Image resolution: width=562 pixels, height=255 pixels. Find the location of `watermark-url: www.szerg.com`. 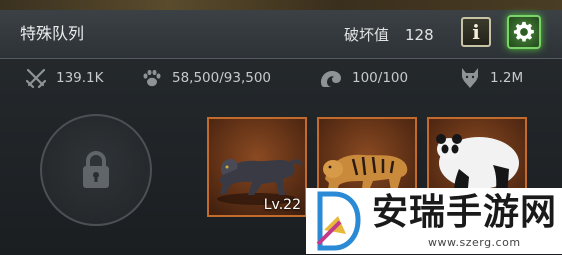

watermark-url: www.szerg.com is located at coordinates (474, 242).